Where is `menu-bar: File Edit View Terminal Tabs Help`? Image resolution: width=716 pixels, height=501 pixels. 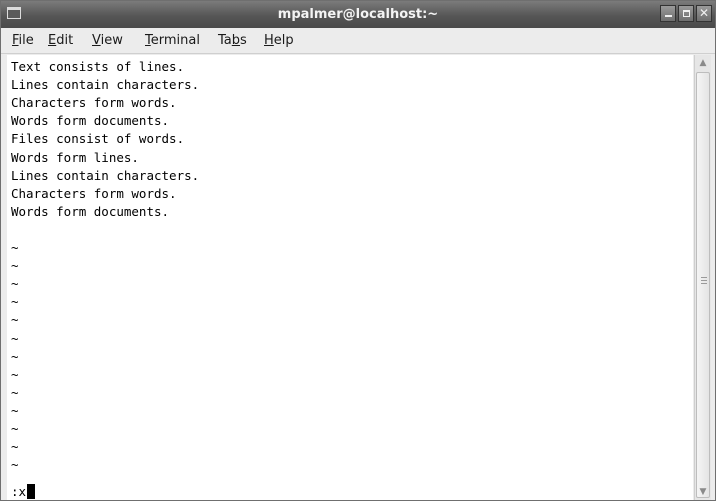 menu-bar: File Edit View Terminal Tabs Help is located at coordinates (358, 41).